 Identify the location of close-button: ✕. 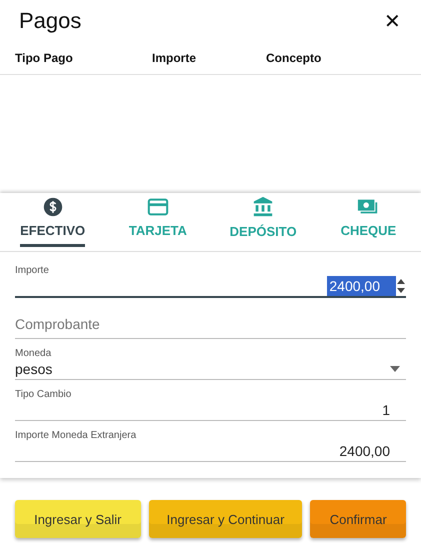
(392, 21).